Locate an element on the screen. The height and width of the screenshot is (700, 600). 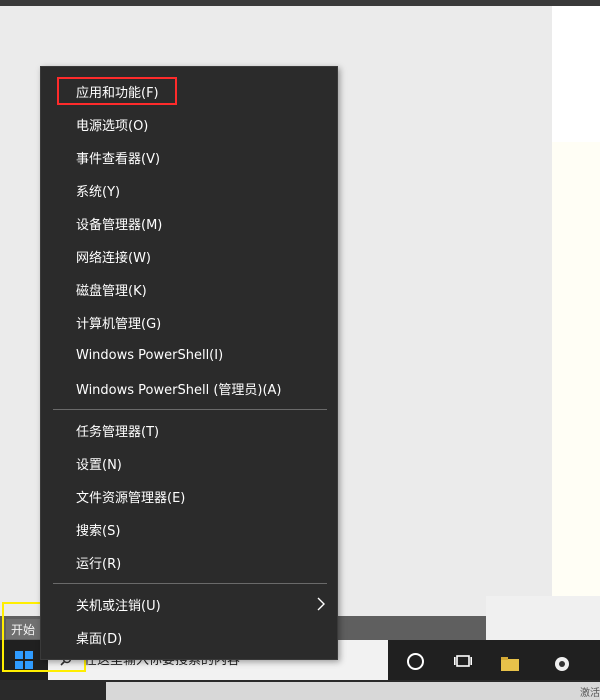
menu-item-network-connections: 网络连接(W) is located at coordinates (189, 256).